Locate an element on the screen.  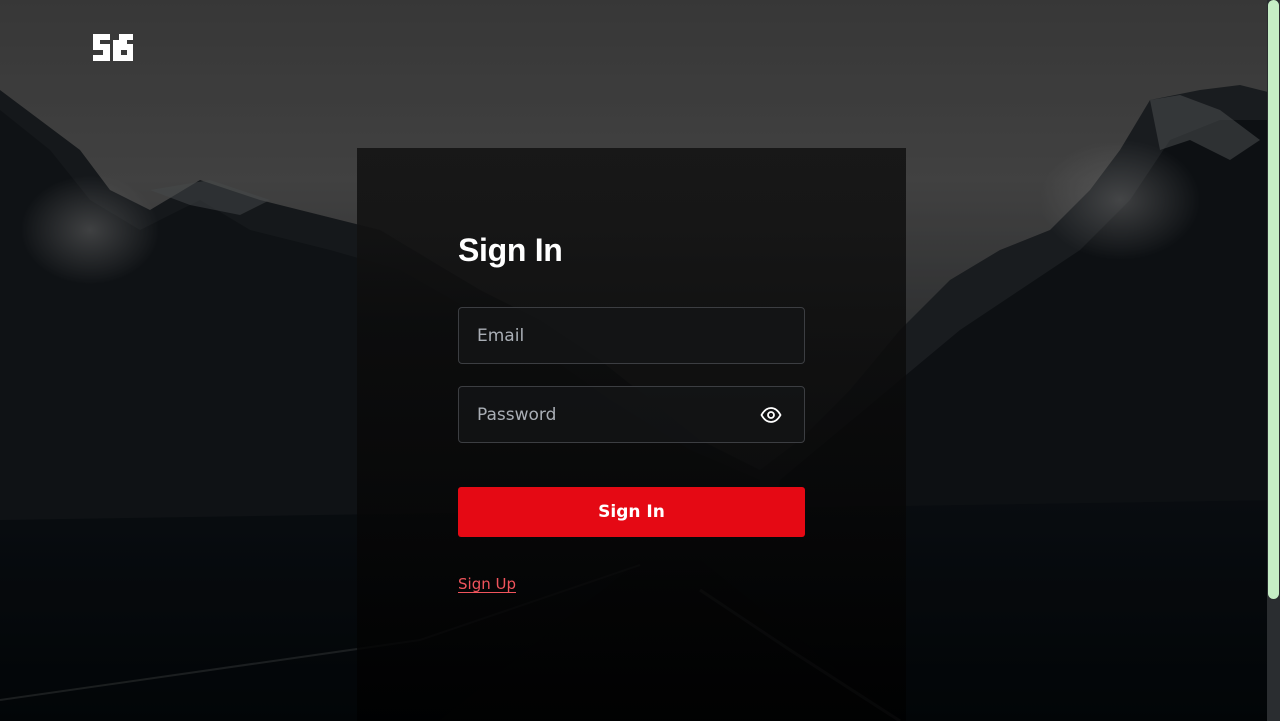
sign-in-button: Sign In is located at coordinates (631, 512).